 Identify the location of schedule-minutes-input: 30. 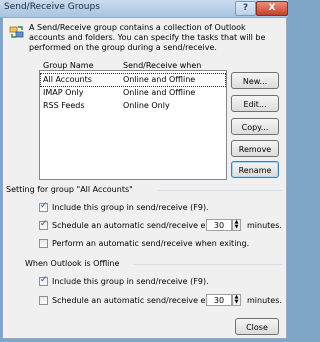
(219, 225).